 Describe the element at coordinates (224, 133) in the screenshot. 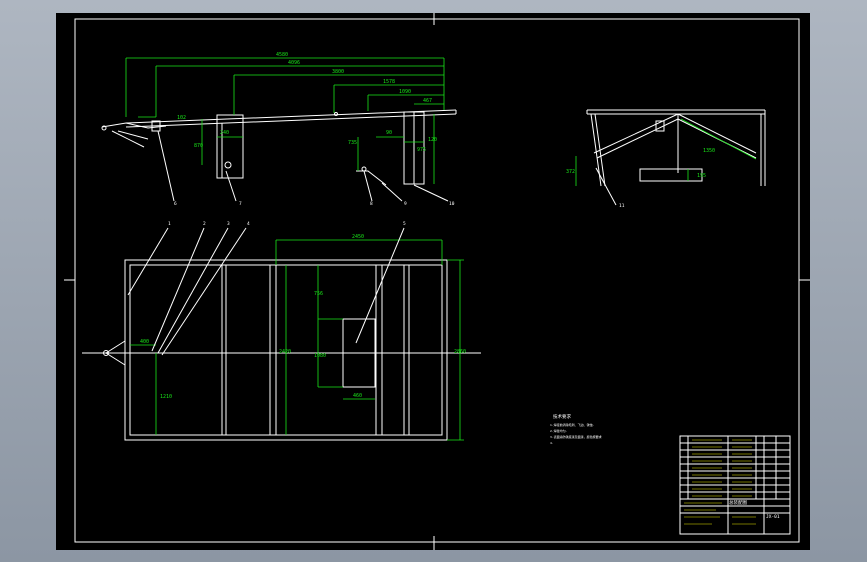

I see `dim-text: 240` at that location.